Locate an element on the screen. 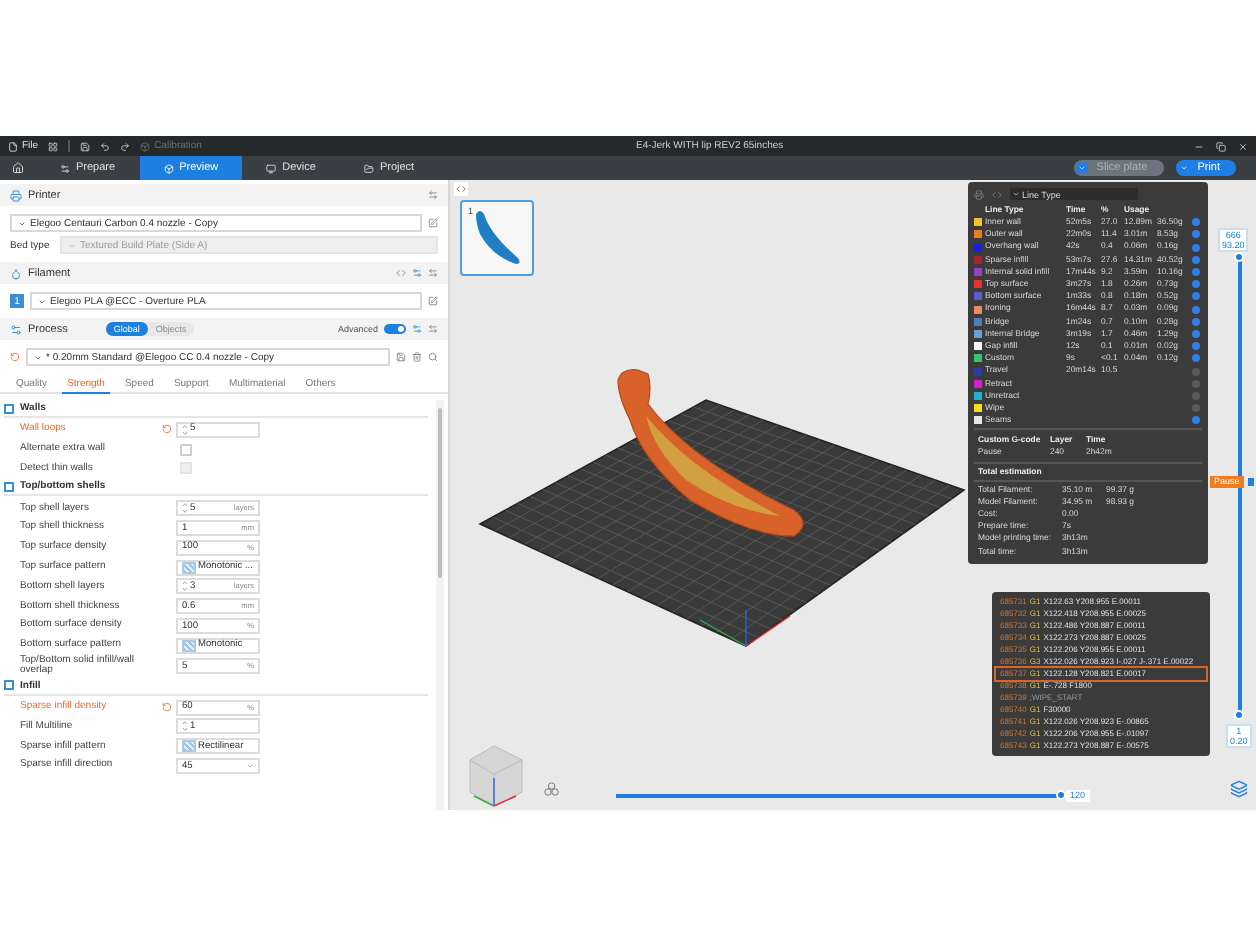 Image resolution: width=1256 pixels, height=944 pixels. assembly-icon is located at coordinates (551, 789).